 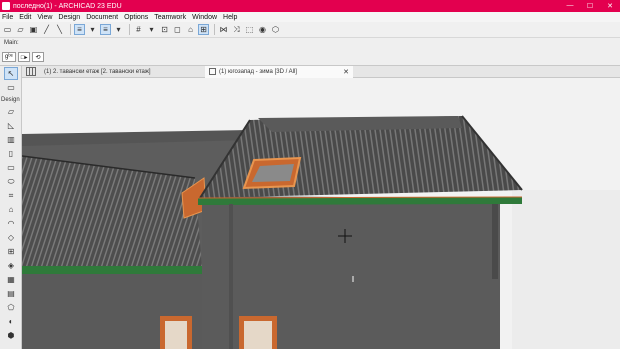 I want to click on maximize-button: ☐, so click(x=590, y=6).